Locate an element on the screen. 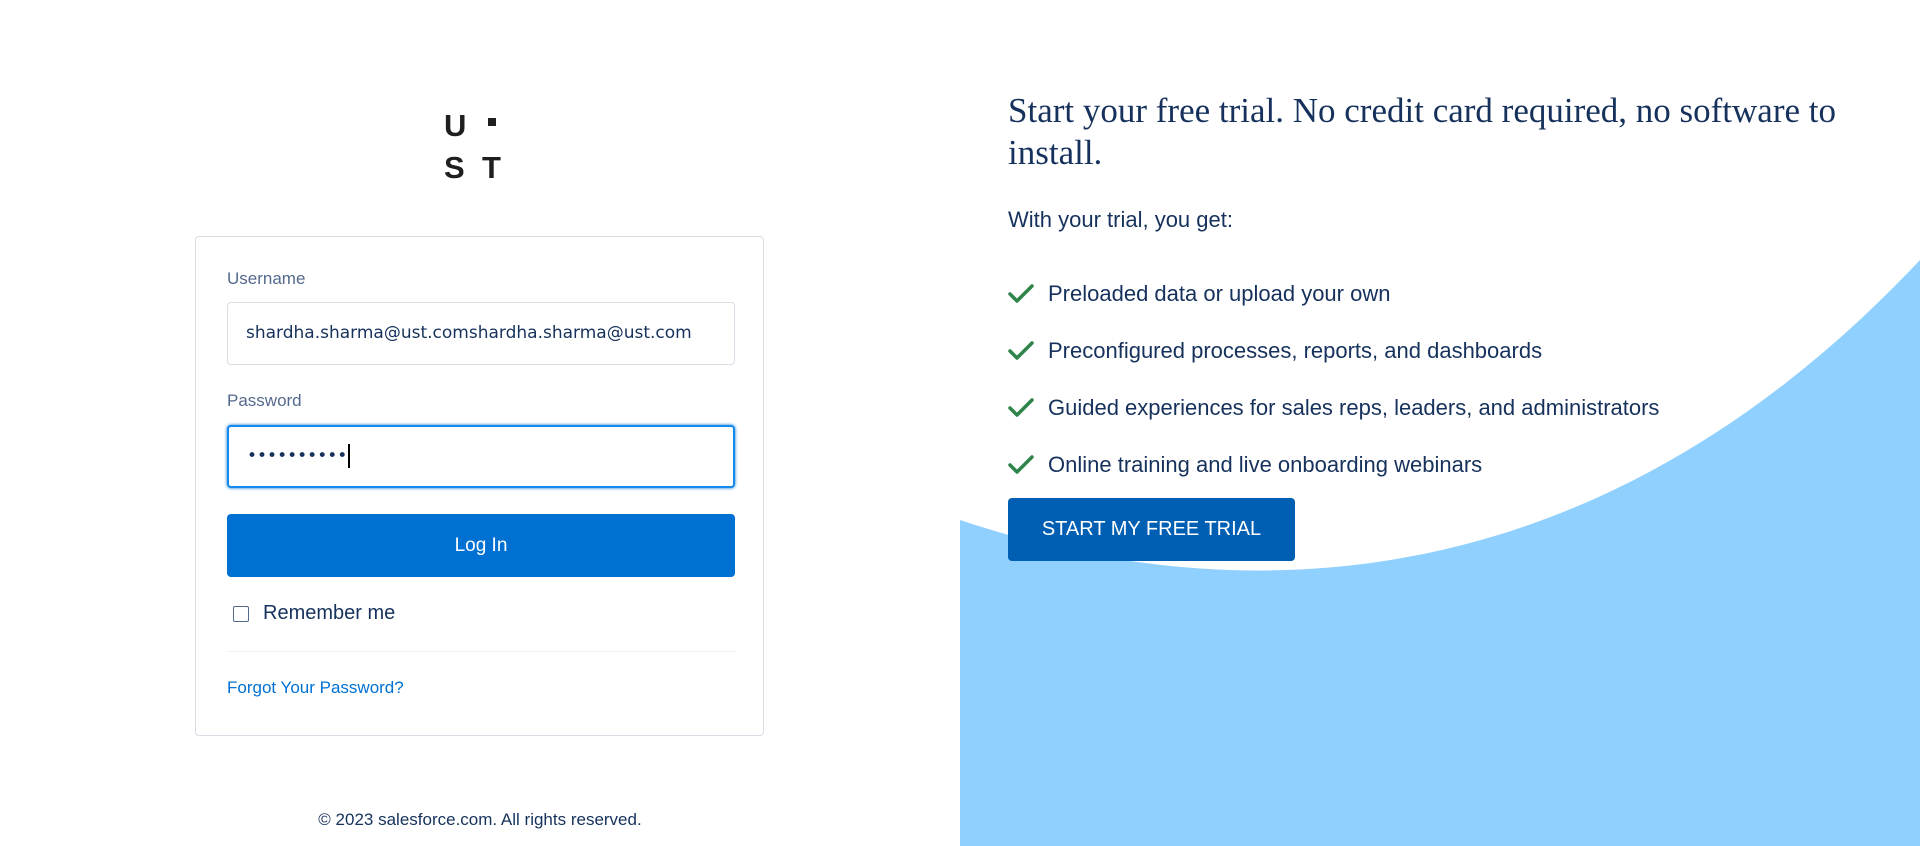 This screenshot has width=1920, height=846. remember-me-checkbox is located at coordinates (241, 613).